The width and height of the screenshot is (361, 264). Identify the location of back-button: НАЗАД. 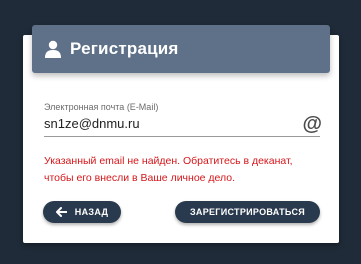
(82, 212).